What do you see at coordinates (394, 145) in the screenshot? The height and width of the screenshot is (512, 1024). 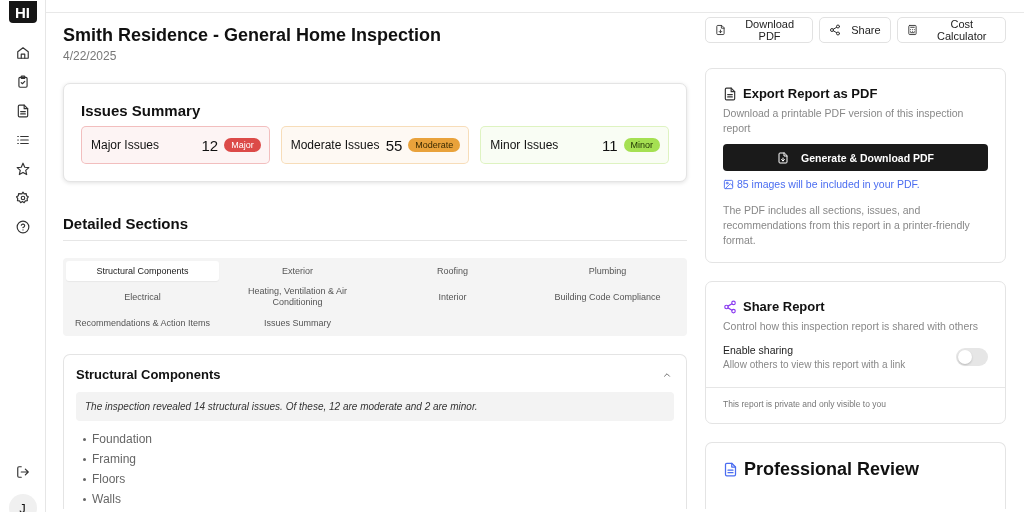 I see `issue-count: 55` at bounding box center [394, 145].